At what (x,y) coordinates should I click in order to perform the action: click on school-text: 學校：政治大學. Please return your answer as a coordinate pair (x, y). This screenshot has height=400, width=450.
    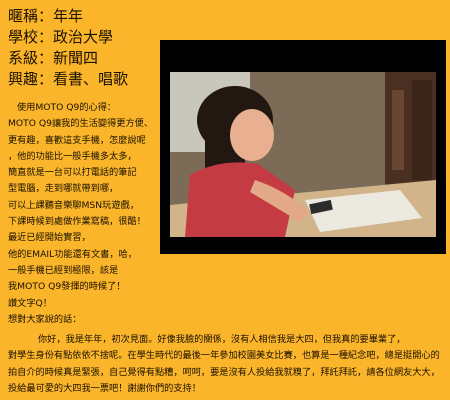
    Looking at the image, I should click on (61, 37).